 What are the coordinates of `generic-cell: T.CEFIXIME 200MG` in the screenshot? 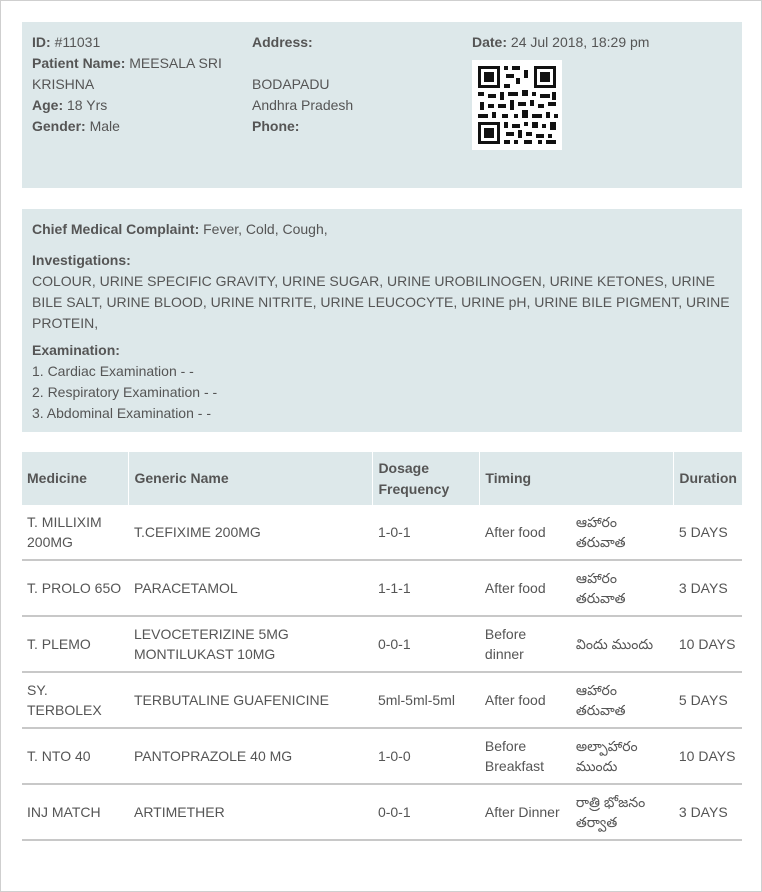 It's located at (250, 533).